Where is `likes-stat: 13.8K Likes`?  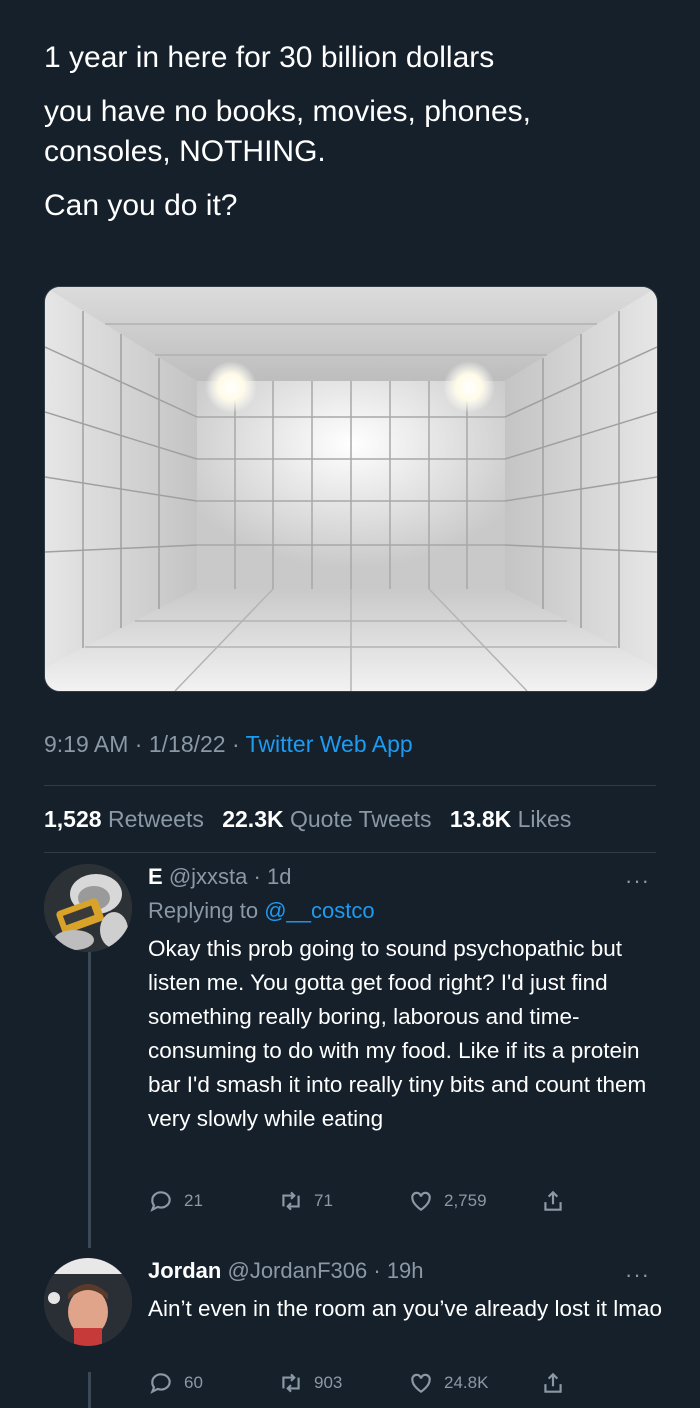 likes-stat: 13.8K Likes is located at coordinates (510, 819).